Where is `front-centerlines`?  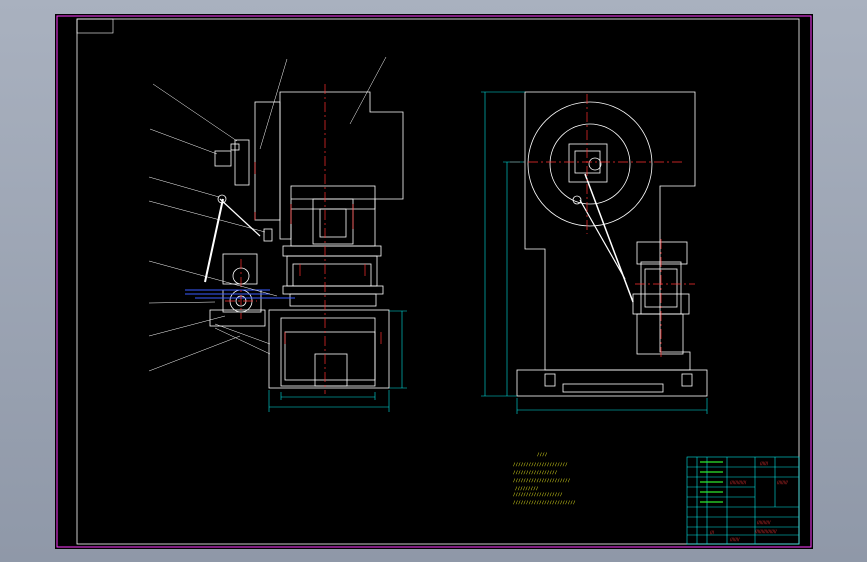 front-centerlines is located at coordinates (275, 239).